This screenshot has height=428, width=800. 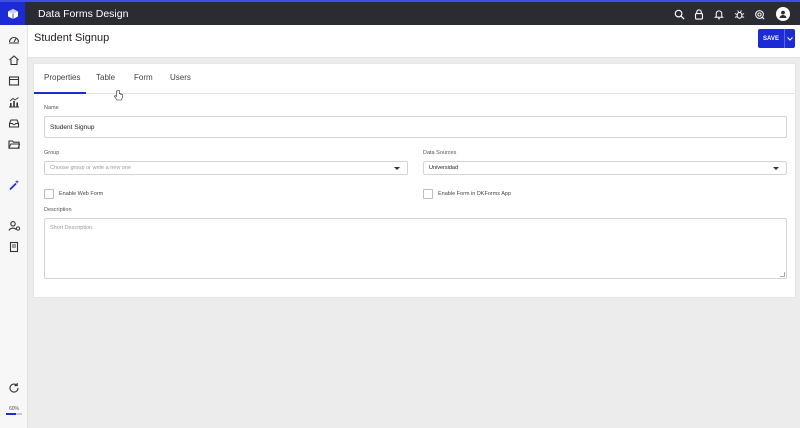 What do you see at coordinates (719, 14) in the screenshot?
I see `bell-icon` at bounding box center [719, 14].